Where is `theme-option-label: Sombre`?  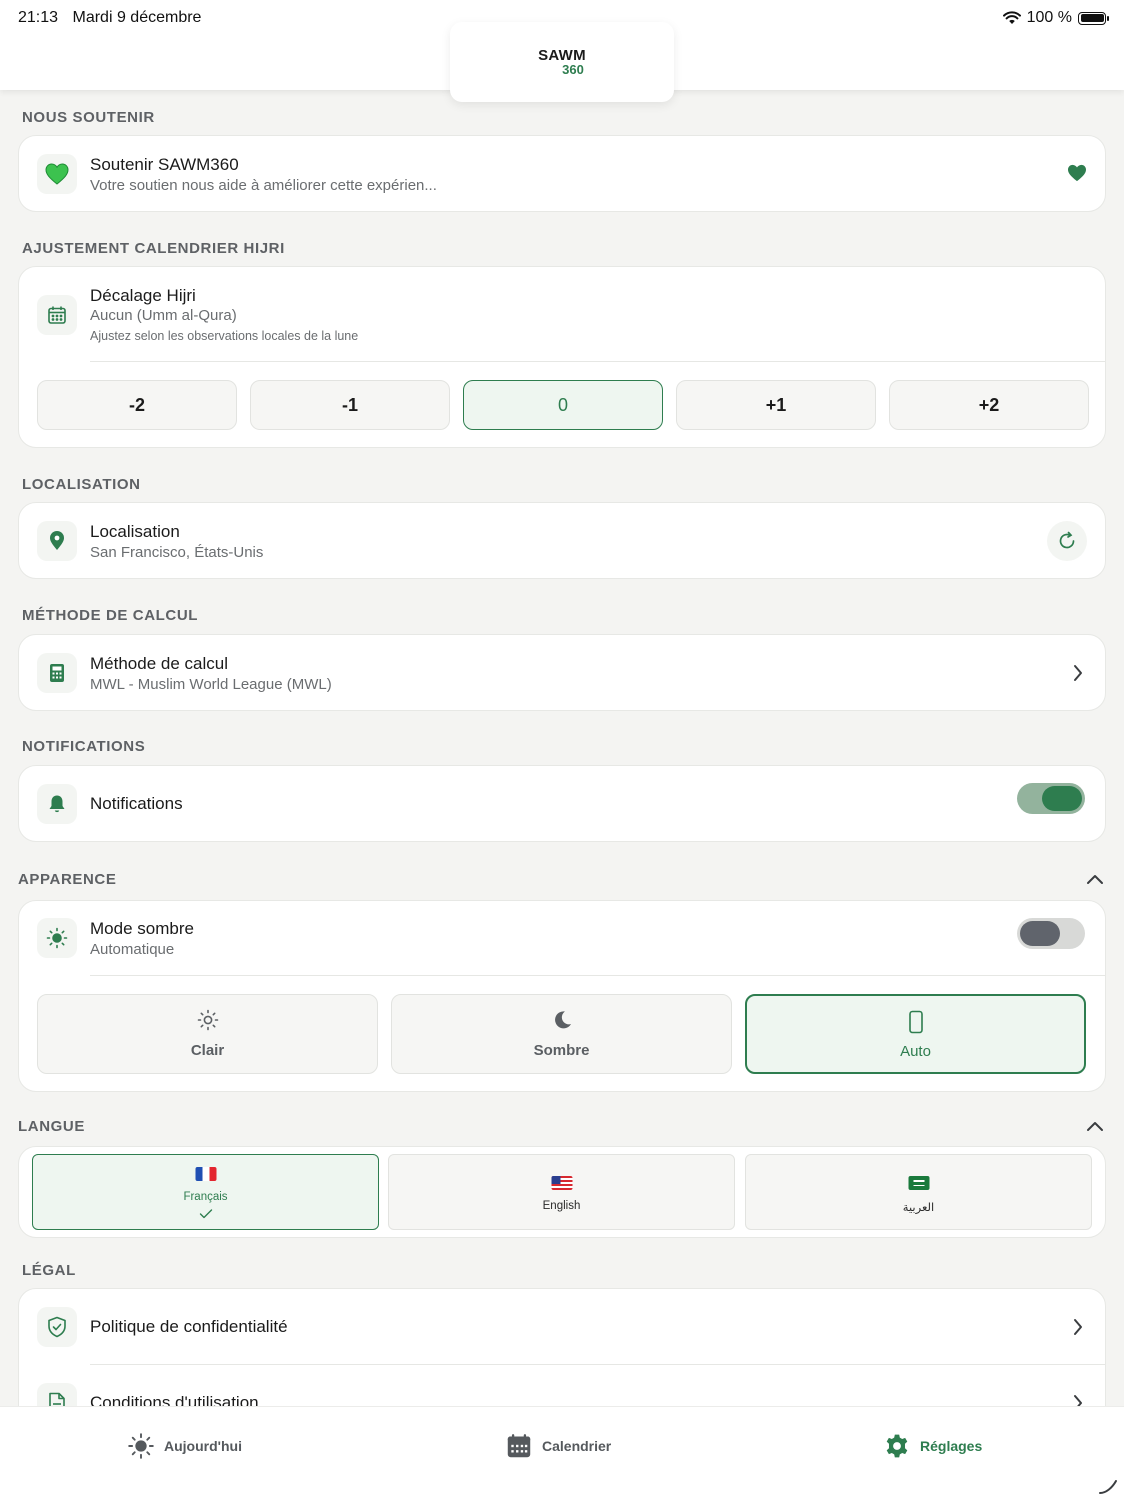
theme-option-label: Sombre is located at coordinates (561, 1050).